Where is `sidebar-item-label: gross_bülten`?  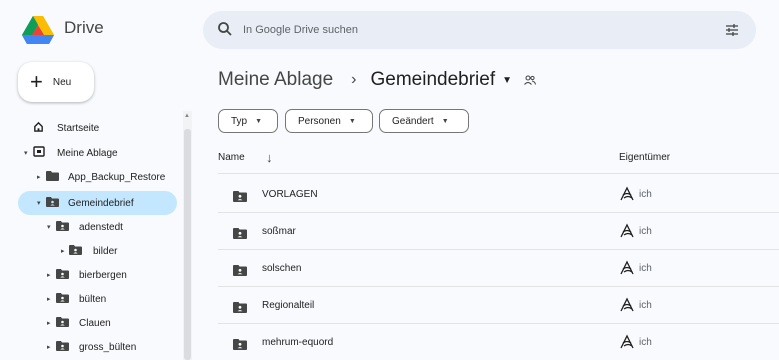
sidebar-item-label: gross_bülten is located at coordinates (108, 347).